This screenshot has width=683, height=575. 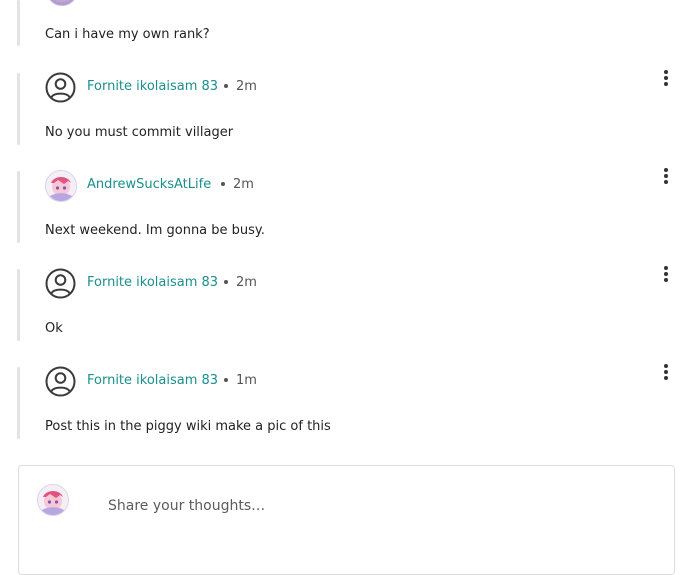 I want to click on message-text: Ok, so click(x=54, y=328).